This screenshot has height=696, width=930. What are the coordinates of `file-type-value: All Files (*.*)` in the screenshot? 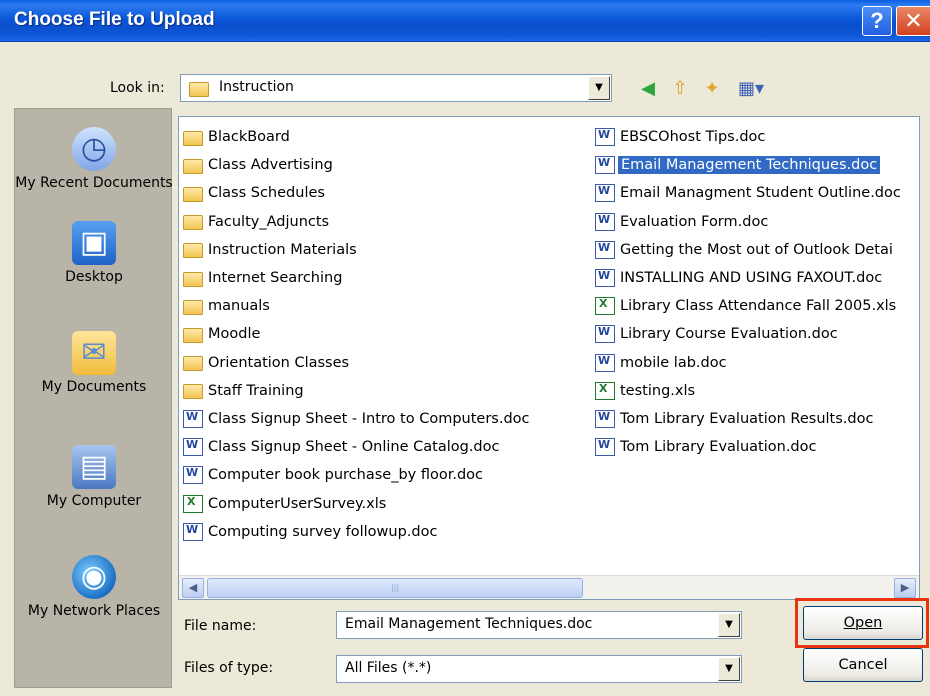 It's located at (388, 668).